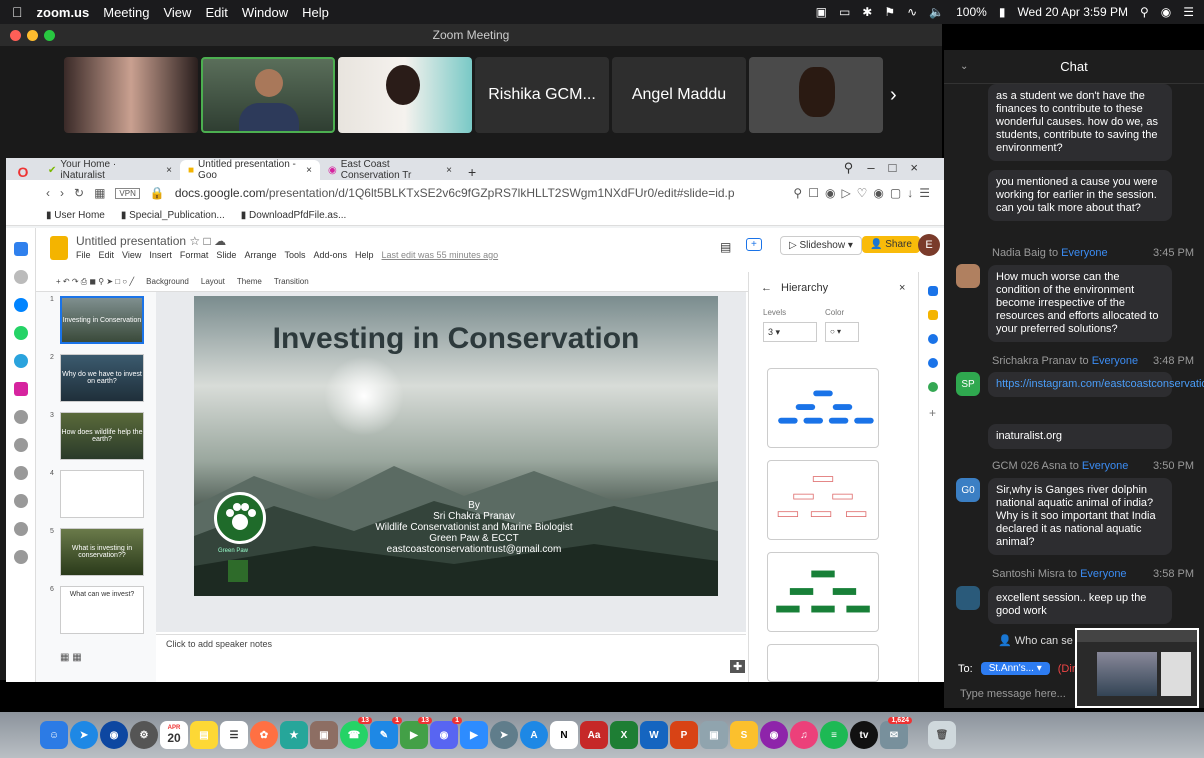 This screenshot has height=758, width=1204. What do you see at coordinates (79, 193) in the screenshot?
I see `reload-icon: ↻` at bounding box center [79, 193].